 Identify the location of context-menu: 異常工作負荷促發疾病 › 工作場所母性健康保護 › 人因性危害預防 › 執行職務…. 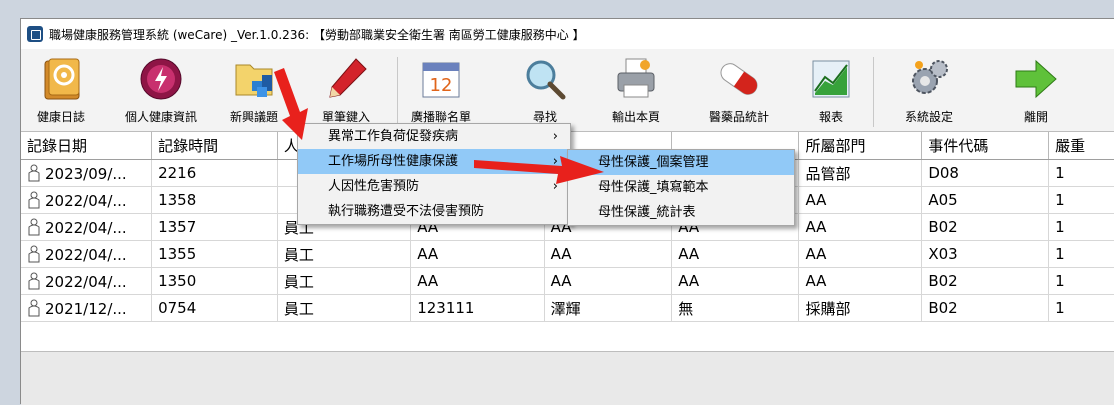
(434, 174).